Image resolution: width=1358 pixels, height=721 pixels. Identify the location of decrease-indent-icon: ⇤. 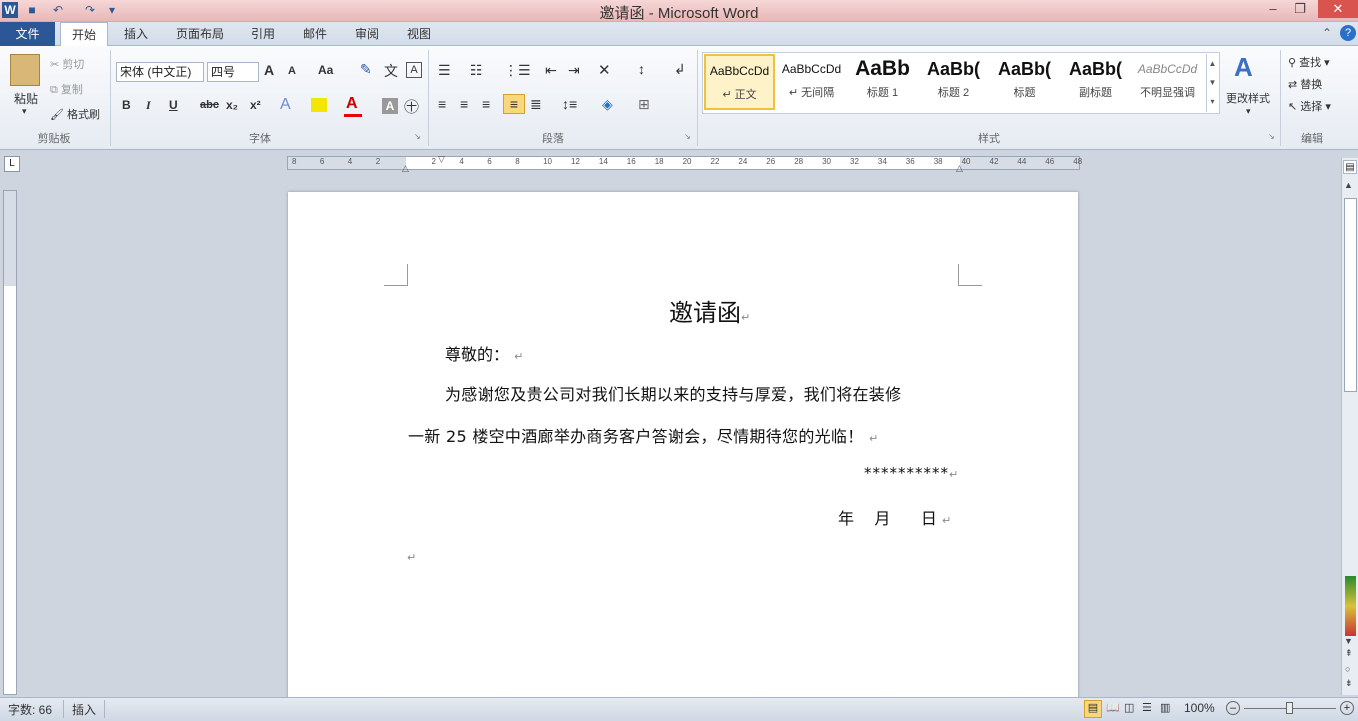
(551, 70).